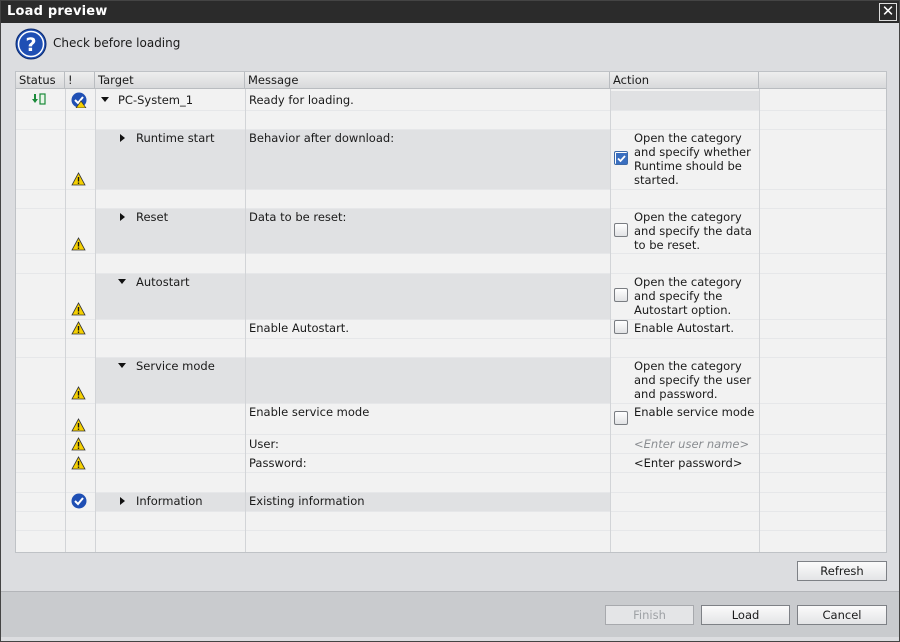  Describe the element at coordinates (40, 80) in the screenshot. I see `column-status: Status` at that location.